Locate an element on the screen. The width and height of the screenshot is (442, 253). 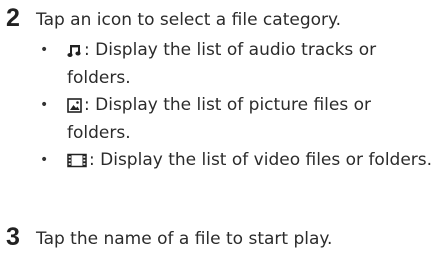
picture-icon is located at coordinates (74, 108).